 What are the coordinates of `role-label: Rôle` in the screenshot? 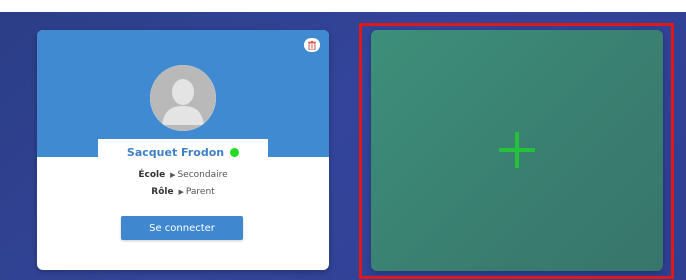 It's located at (162, 192).